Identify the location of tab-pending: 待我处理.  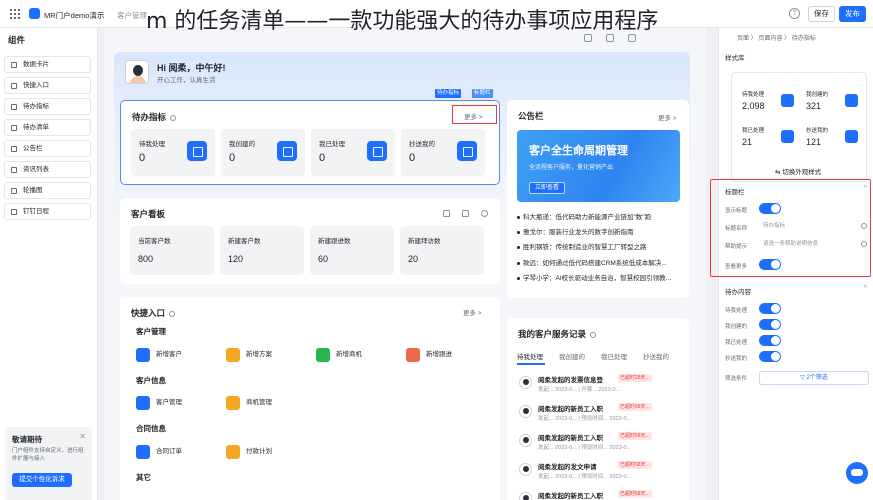
(530, 356).